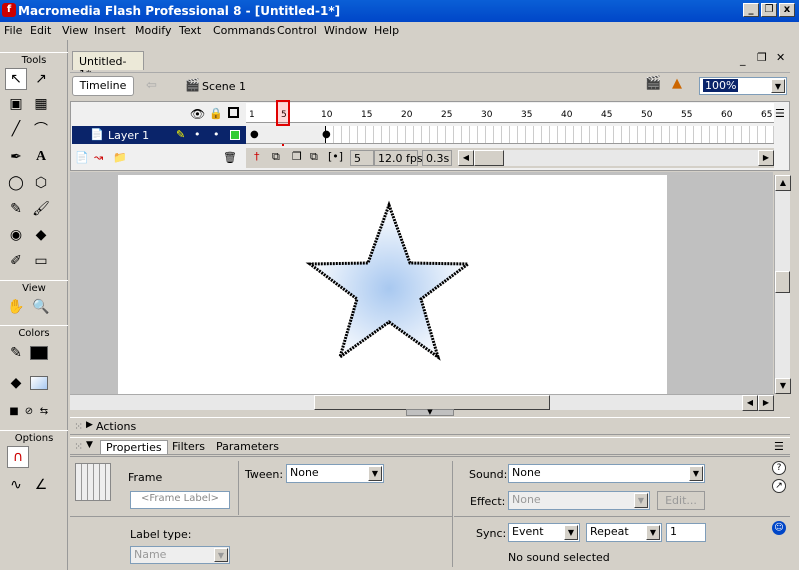 This screenshot has width=799, height=570. What do you see at coordinates (18, 457) in the screenshot?
I see `snap-to-objects-icon: ∩` at bounding box center [18, 457].